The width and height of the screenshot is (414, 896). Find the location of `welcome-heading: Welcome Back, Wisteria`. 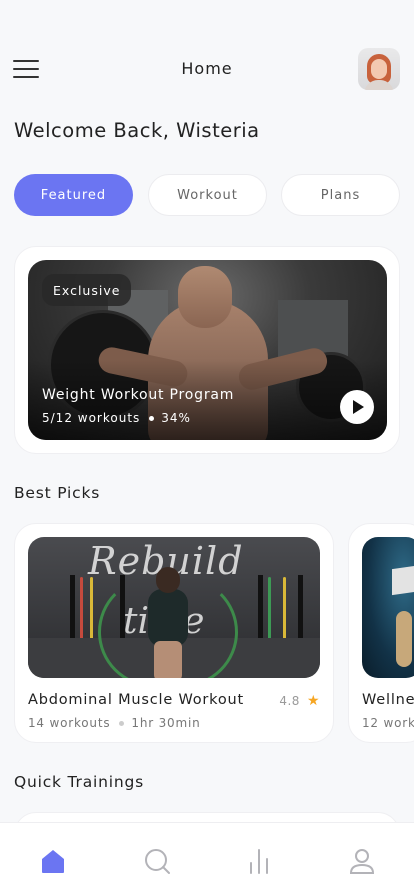

welcome-heading: Welcome Back, Wisteria is located at coordinates (137, 130).